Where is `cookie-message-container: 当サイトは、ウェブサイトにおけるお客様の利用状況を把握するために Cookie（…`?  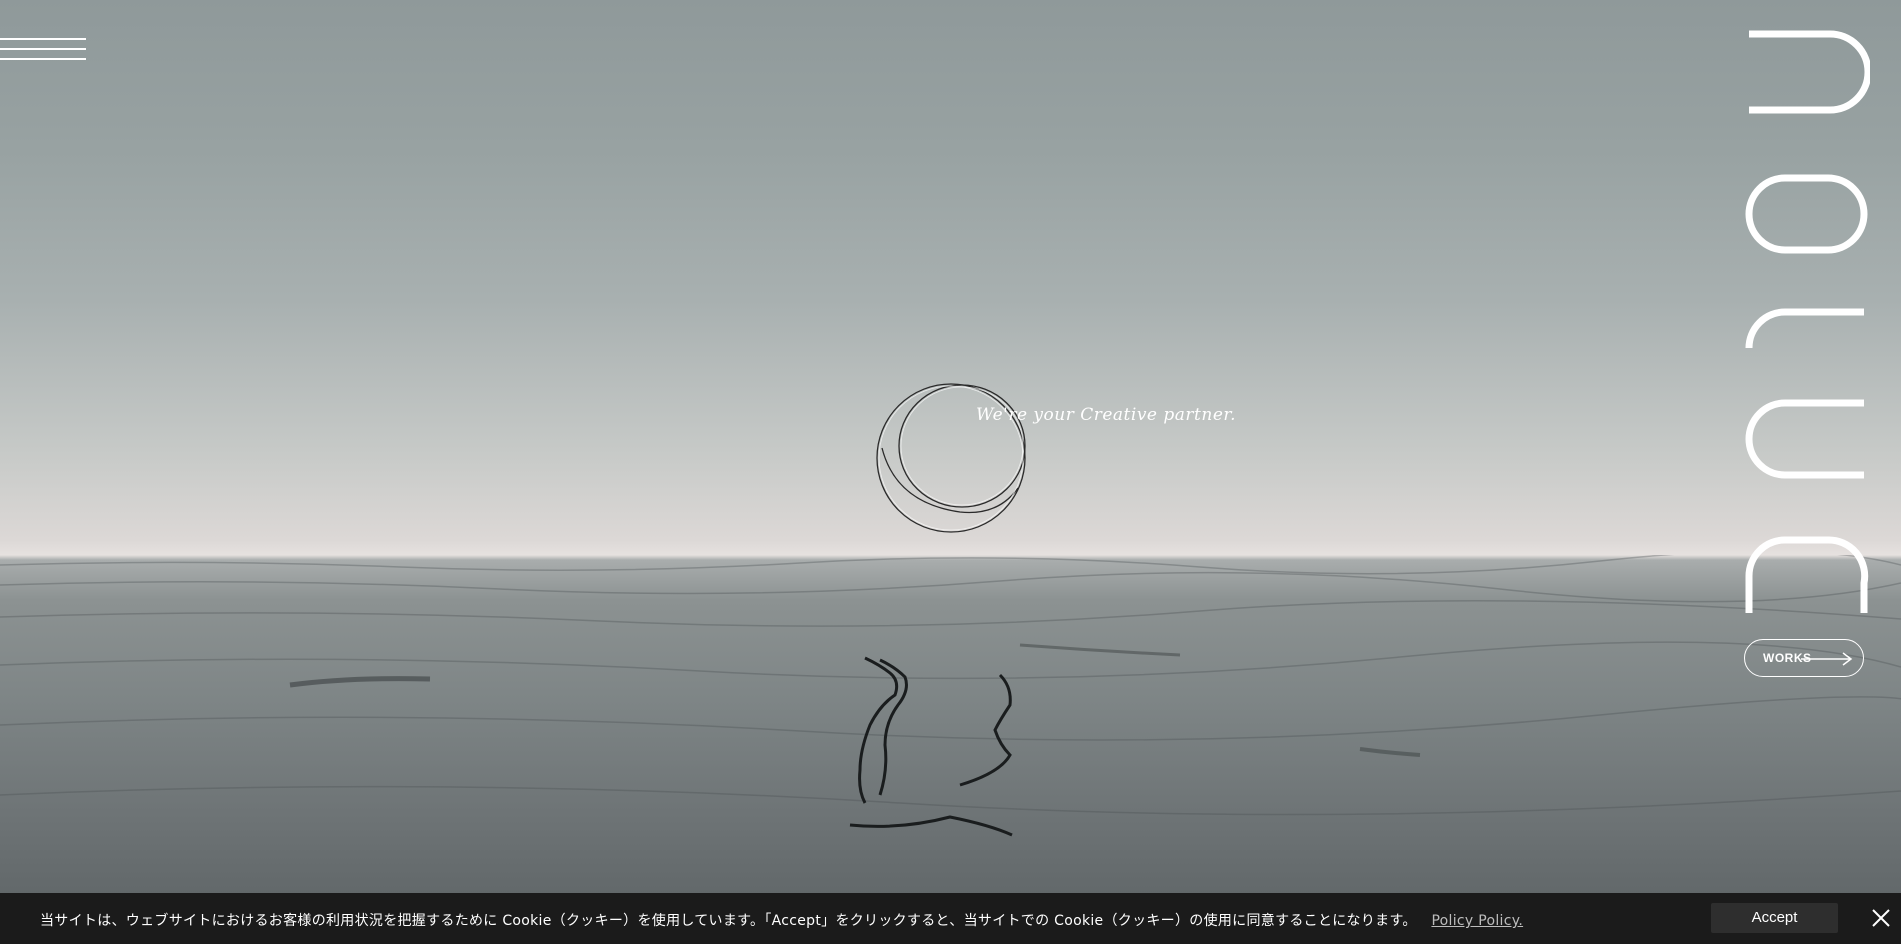
cookie-message-container: 当サイトは、ウェブサイトにおけるお客様の利用状況を把握するために Cookie（… is located at coordinates (781, 920).